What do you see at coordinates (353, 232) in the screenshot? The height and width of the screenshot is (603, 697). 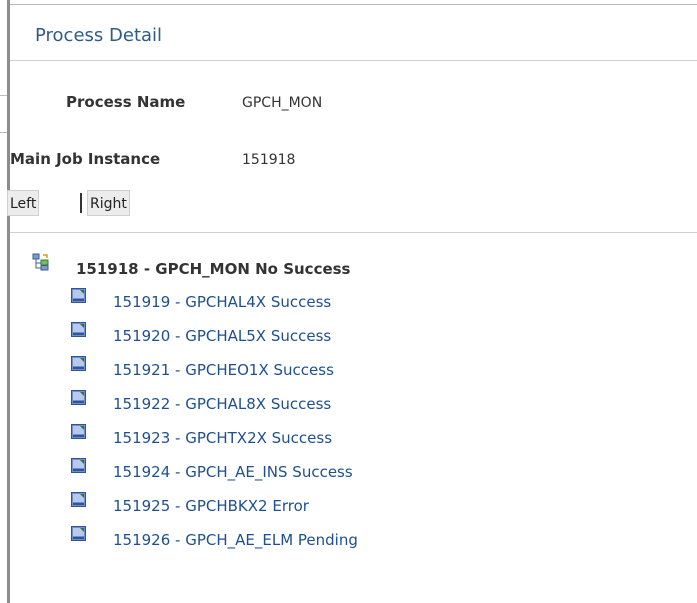 I see `section-divider` at bounding box center [353, 232].